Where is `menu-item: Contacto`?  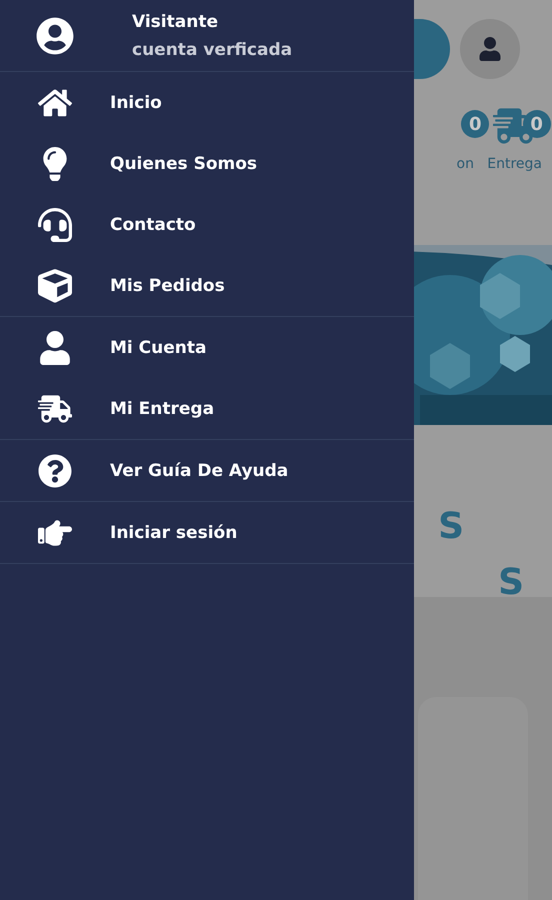
menu-item: Contacto is located at coordinates (207, 224).